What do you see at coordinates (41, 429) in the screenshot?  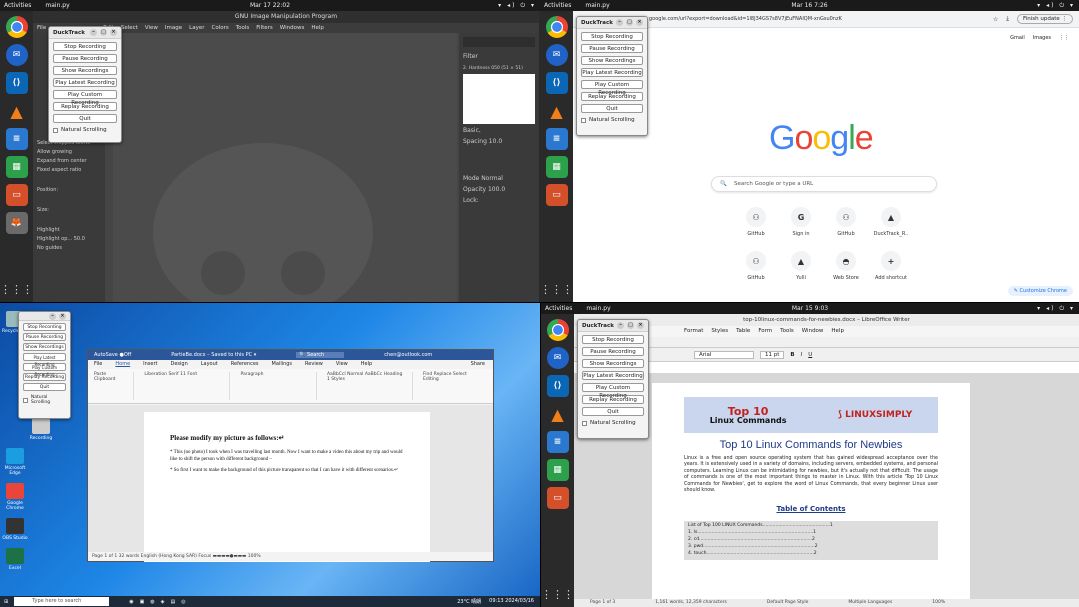 I see `desktop-icon: Recording` at bounding box center [41, 429].